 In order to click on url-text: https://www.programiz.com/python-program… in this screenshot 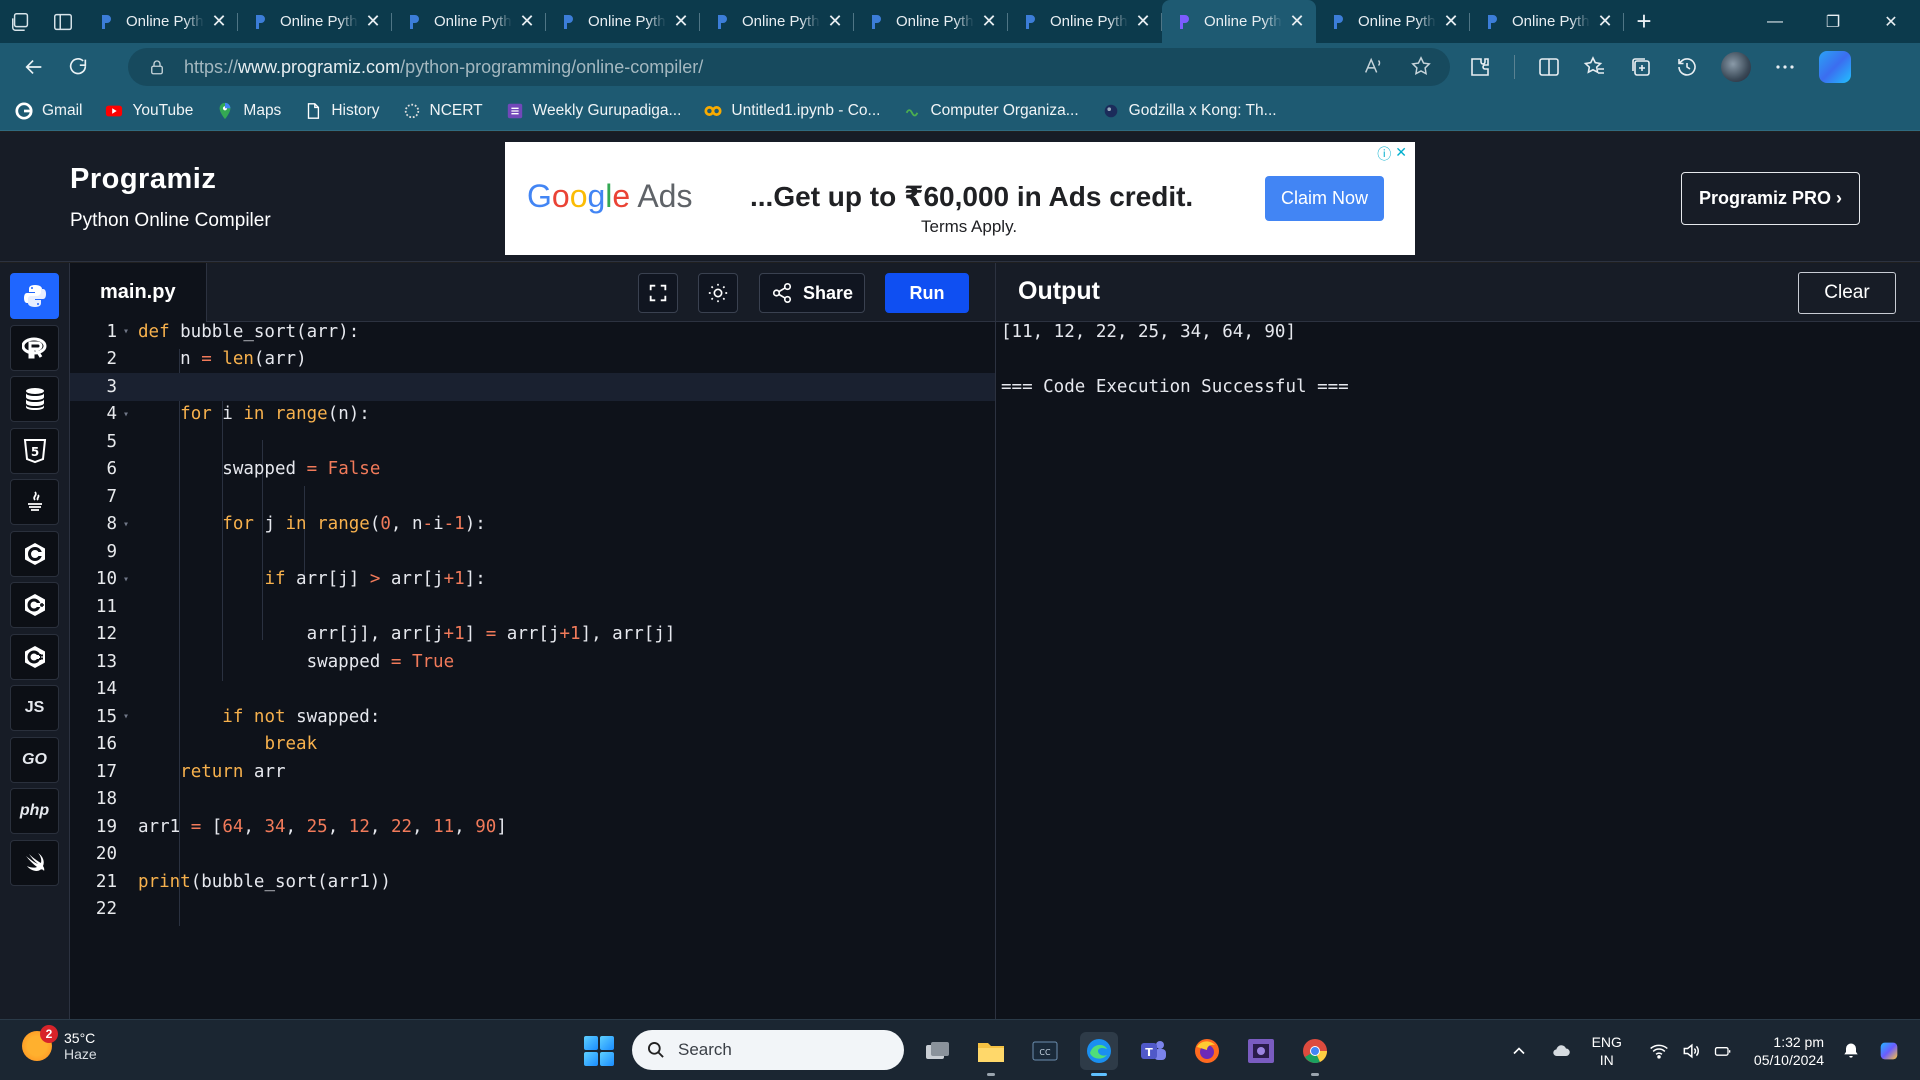, I will do `click(443, 67)`.